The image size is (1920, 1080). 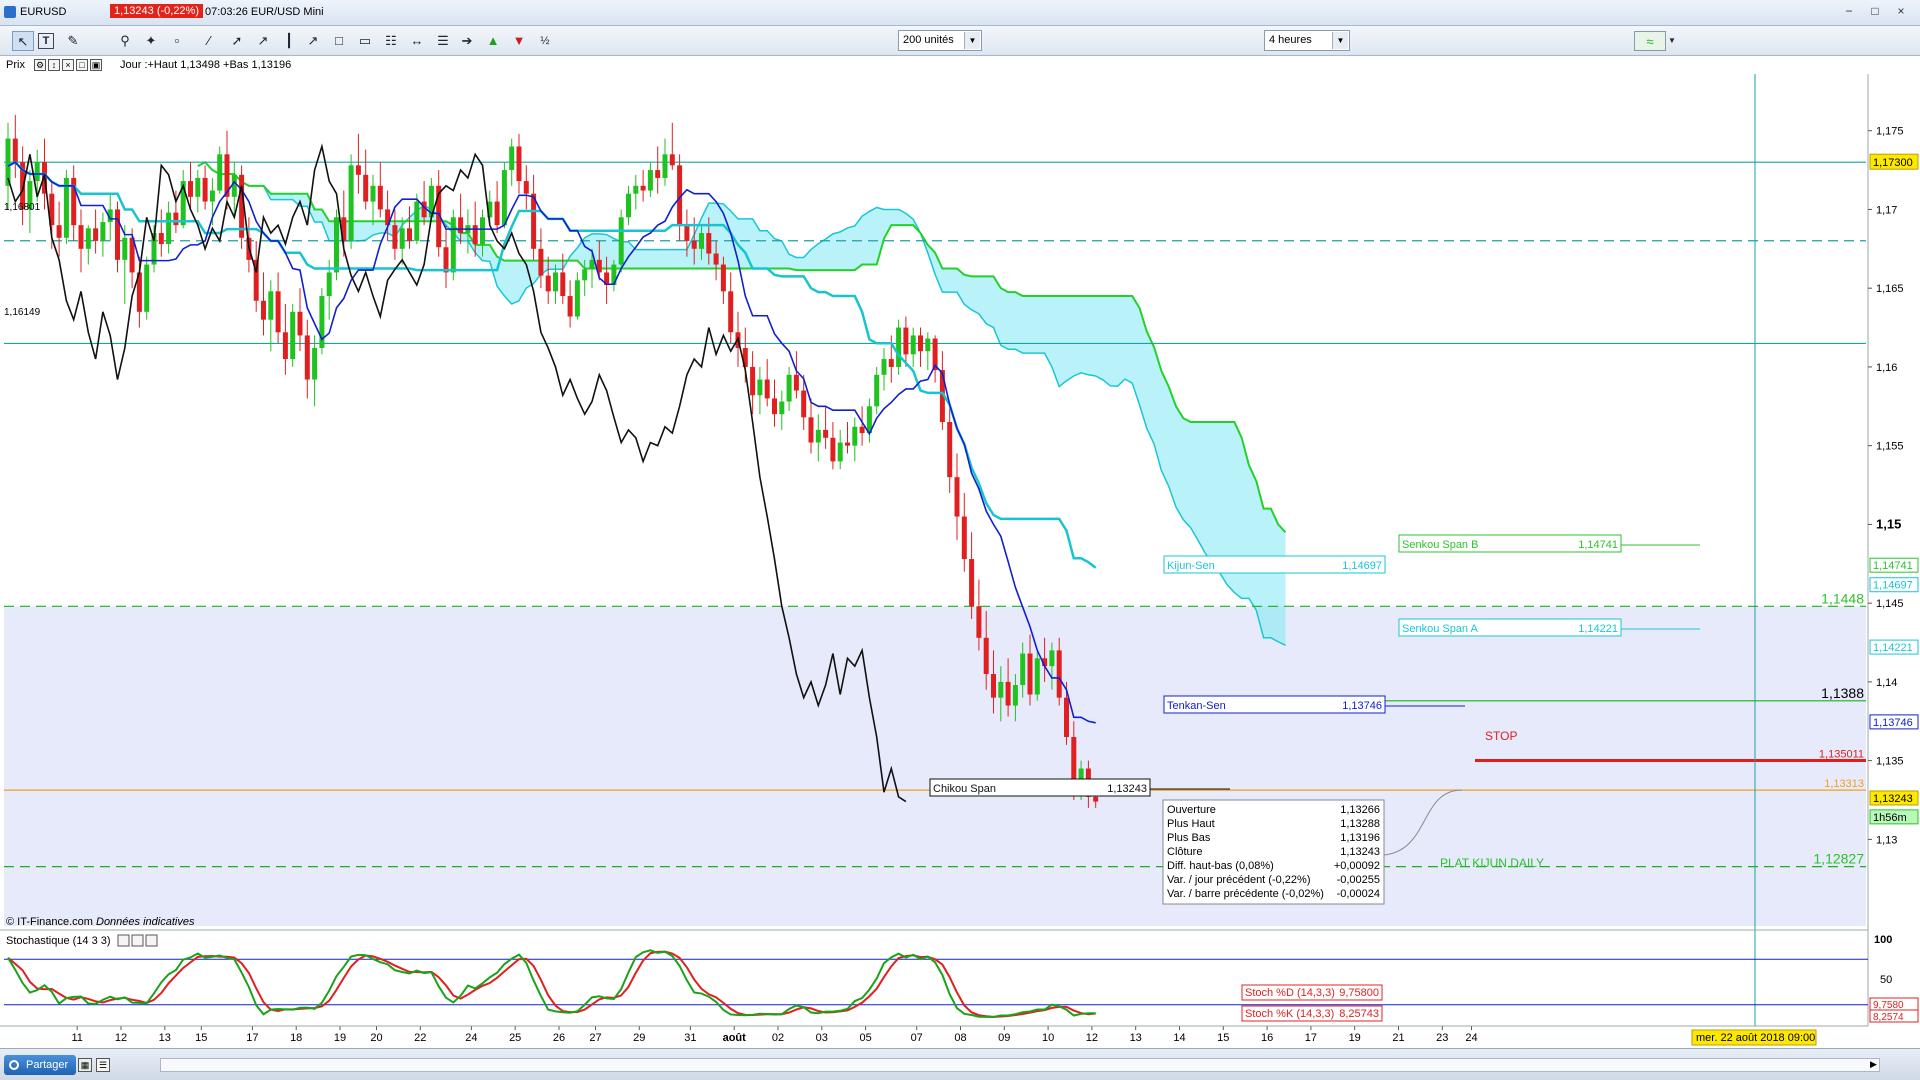 What do you see at coordinates (1873, 1064) in the screenshot?
I see `scroll-right-icon: ▶` at bounding box center [1873, 1064].